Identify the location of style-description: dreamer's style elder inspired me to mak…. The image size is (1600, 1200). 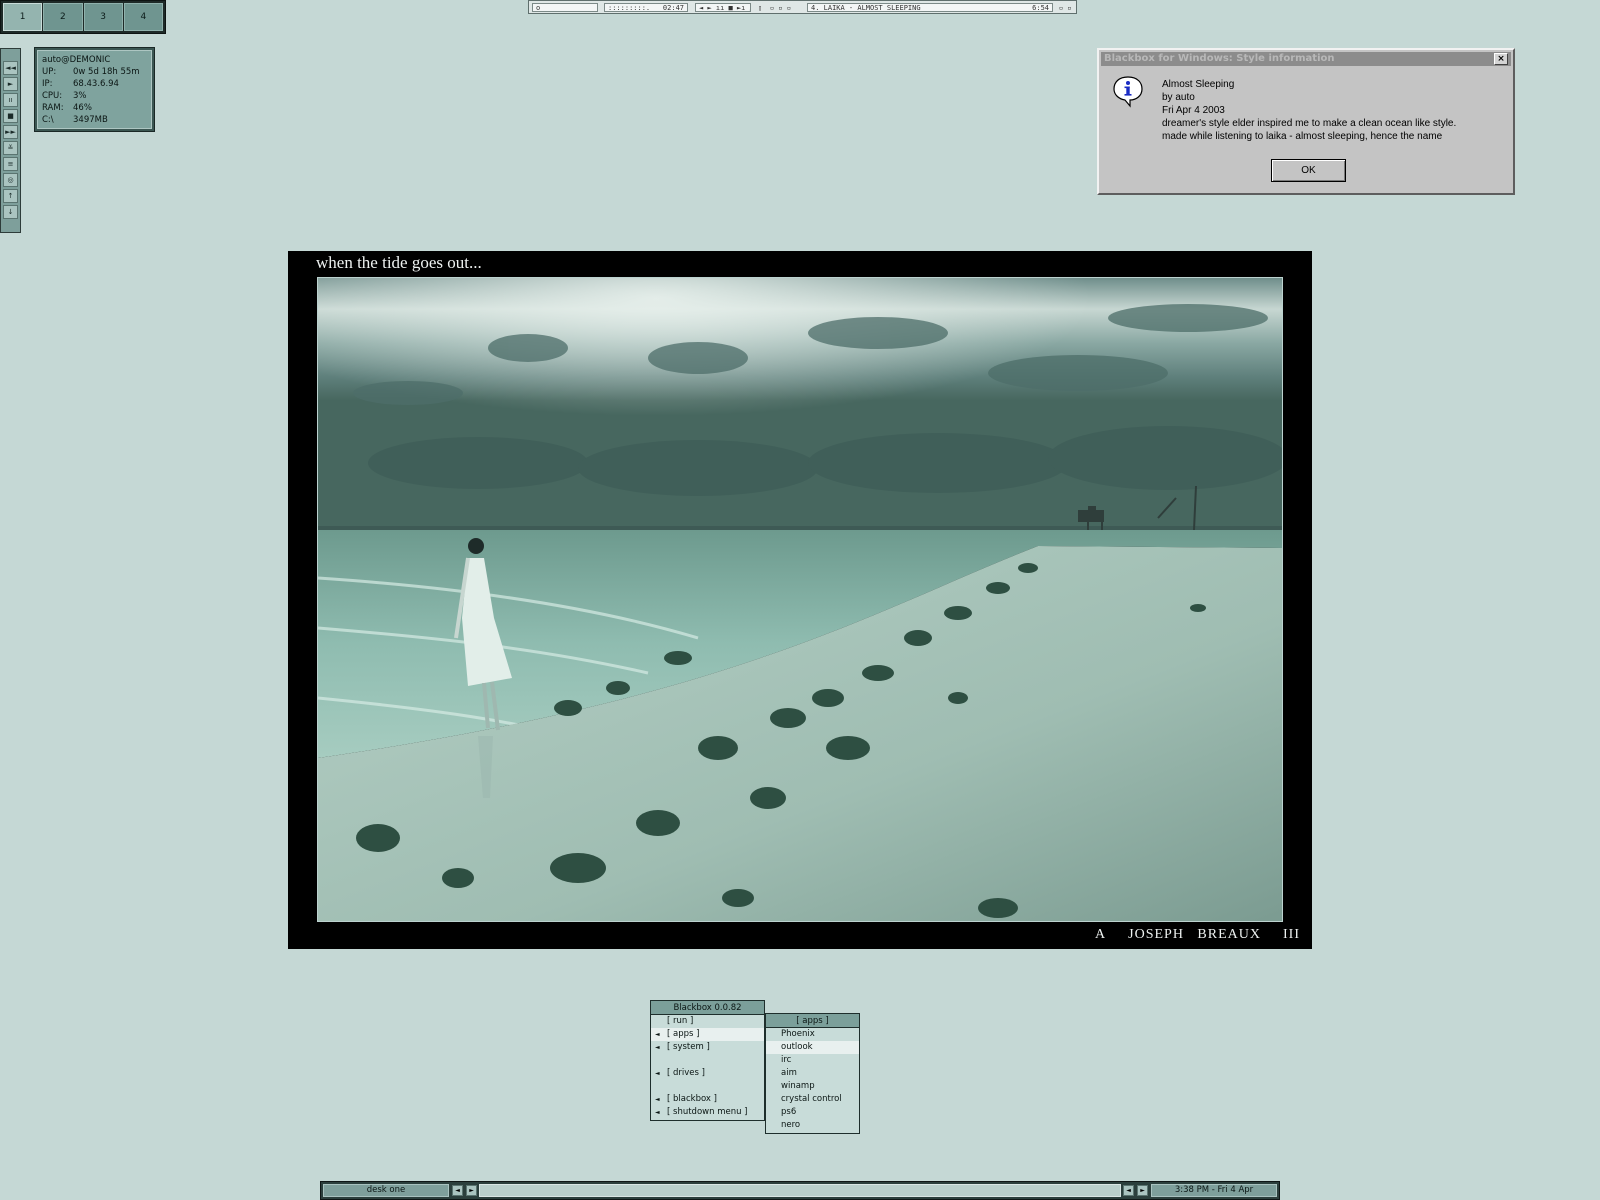
(1309, 123).